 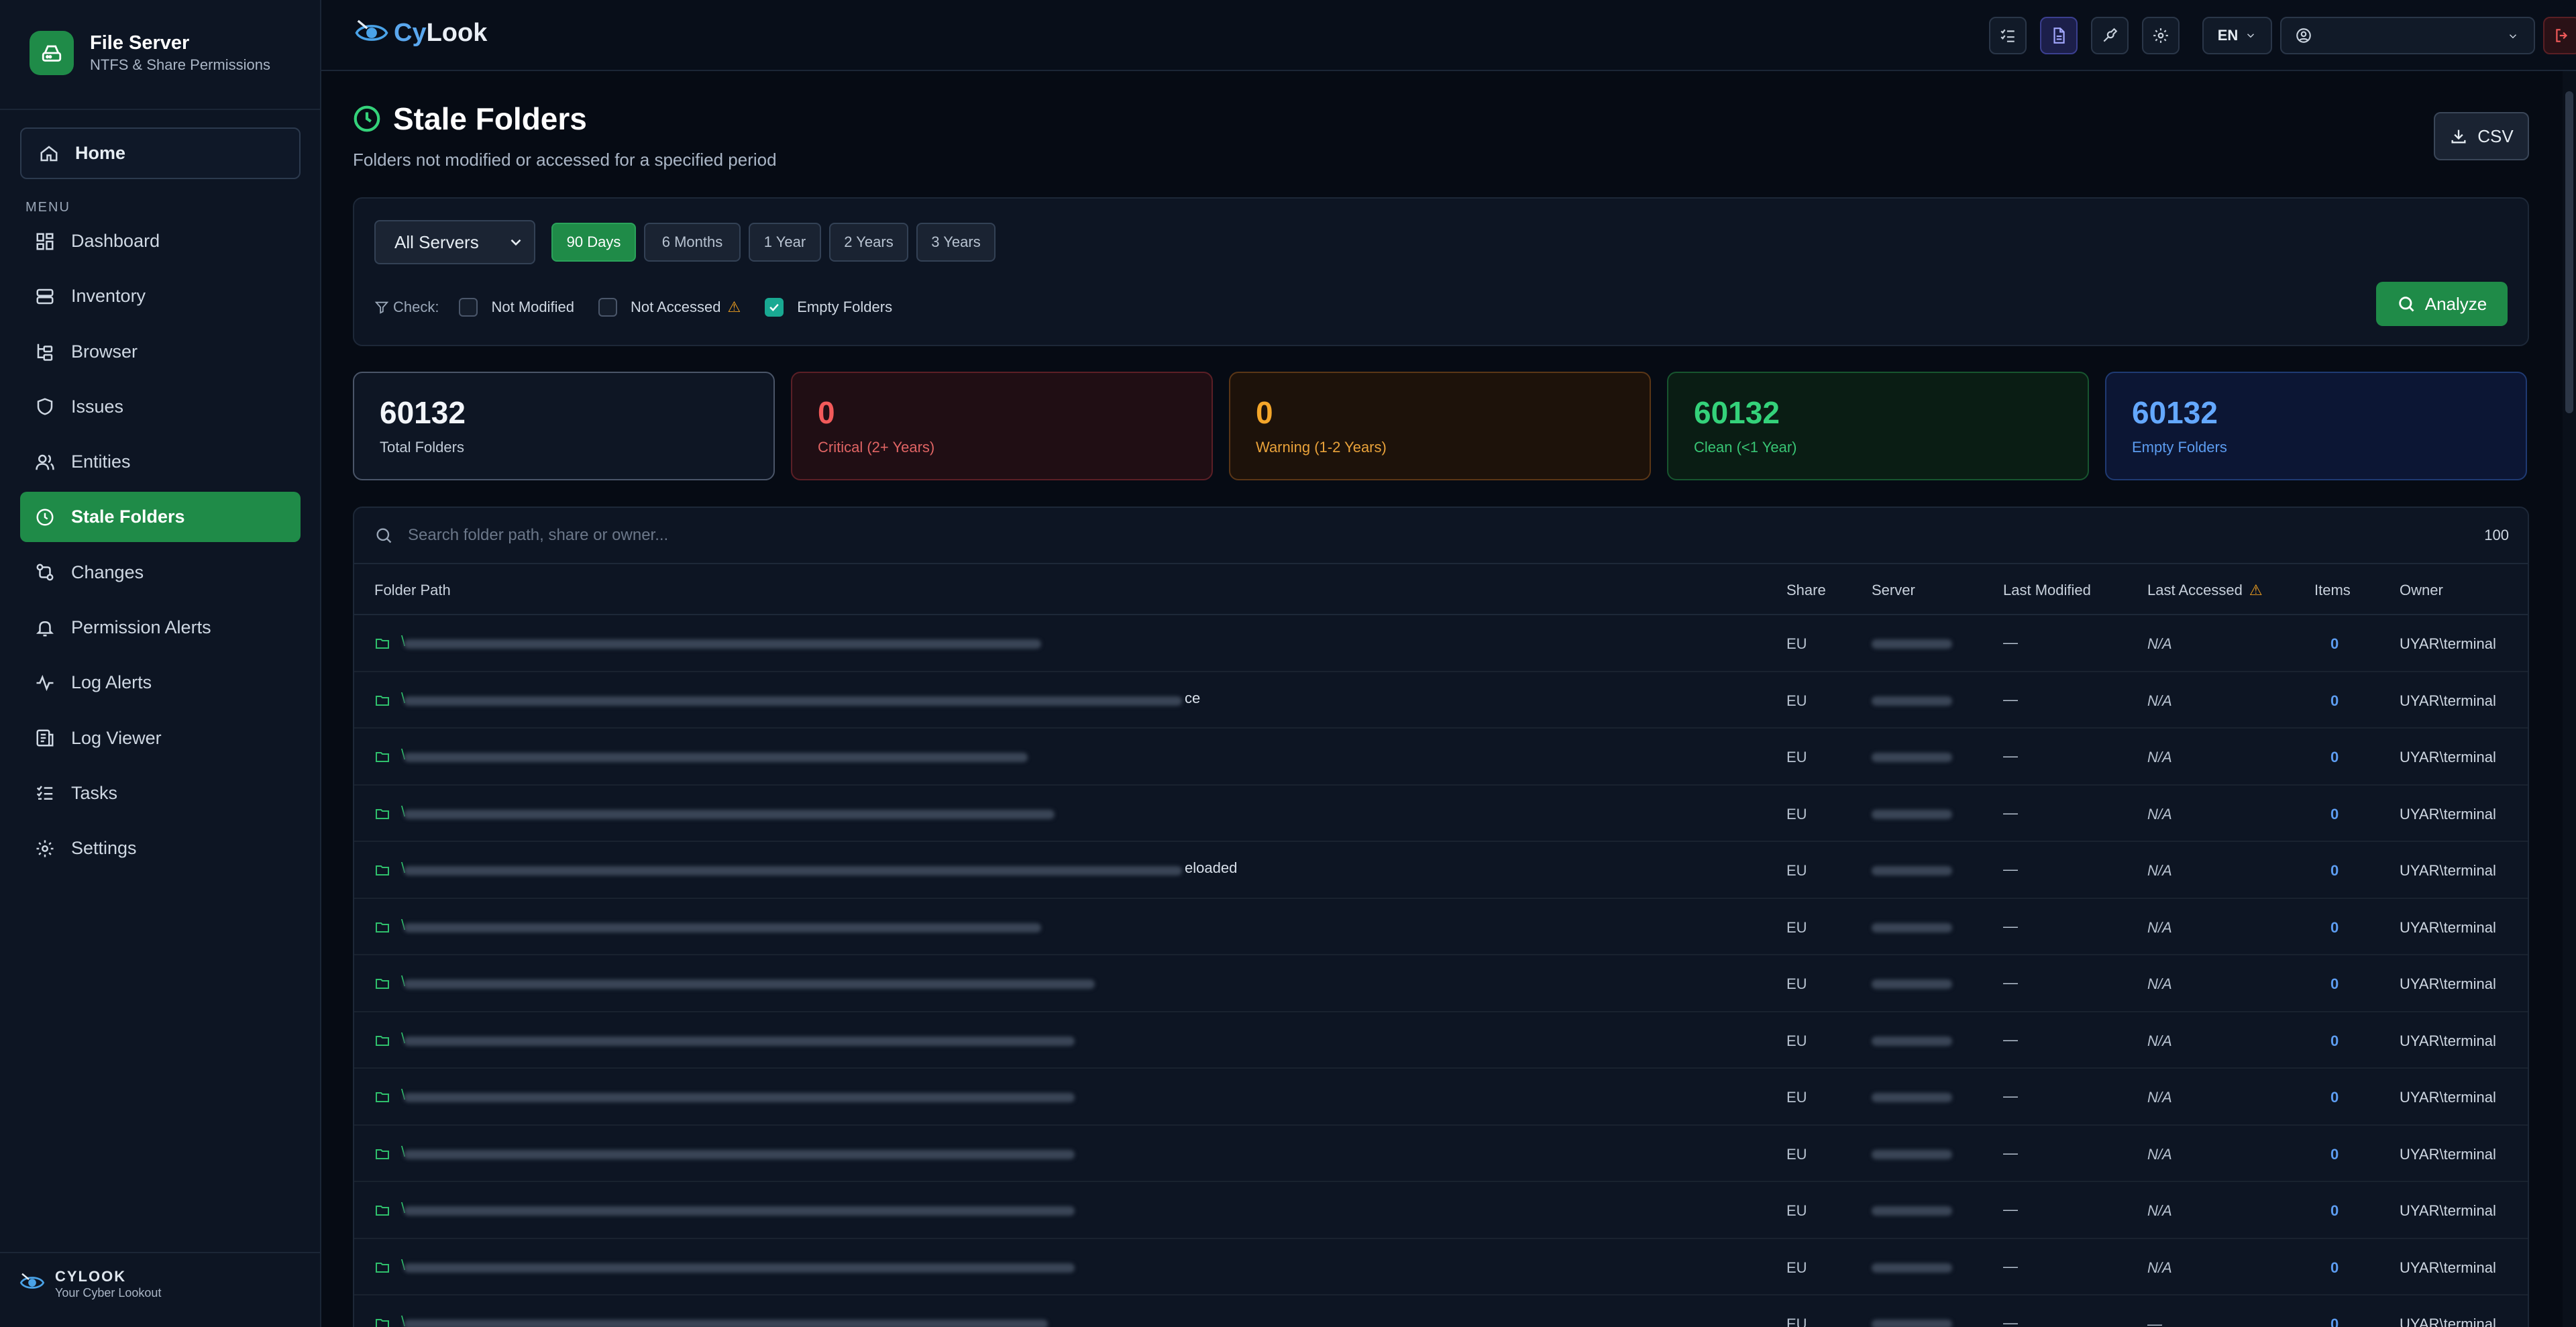 I want to click on col-last-accessed: Last Accessed ⚠, so click(x=2205, y=590).